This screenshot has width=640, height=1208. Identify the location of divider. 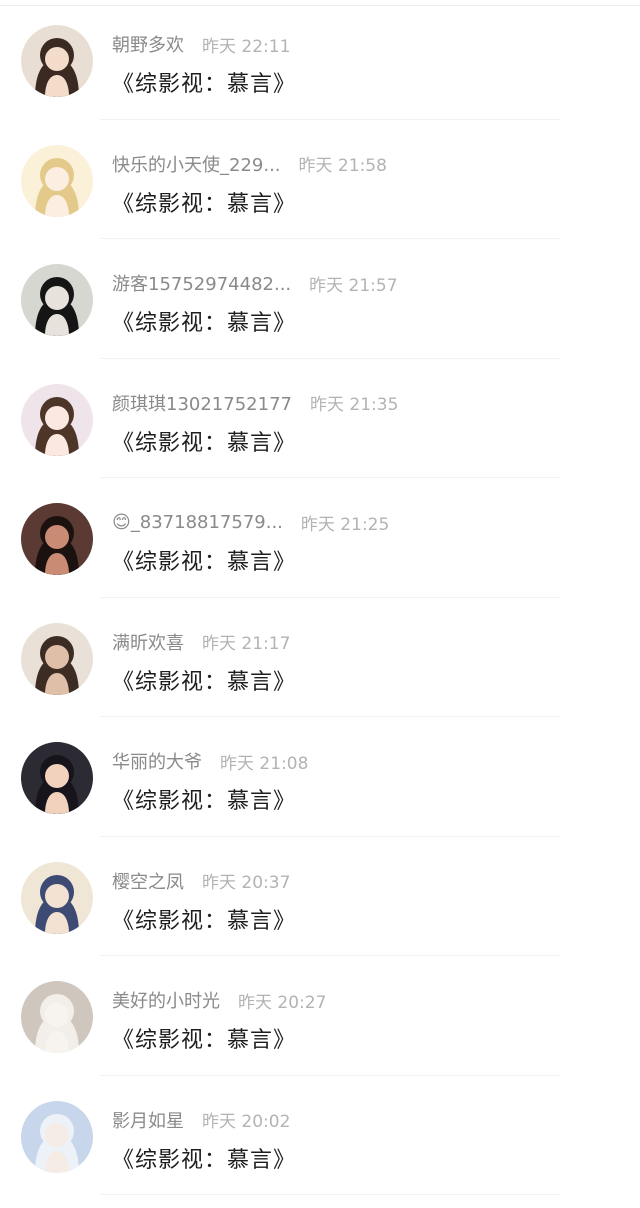
(330, 1194).